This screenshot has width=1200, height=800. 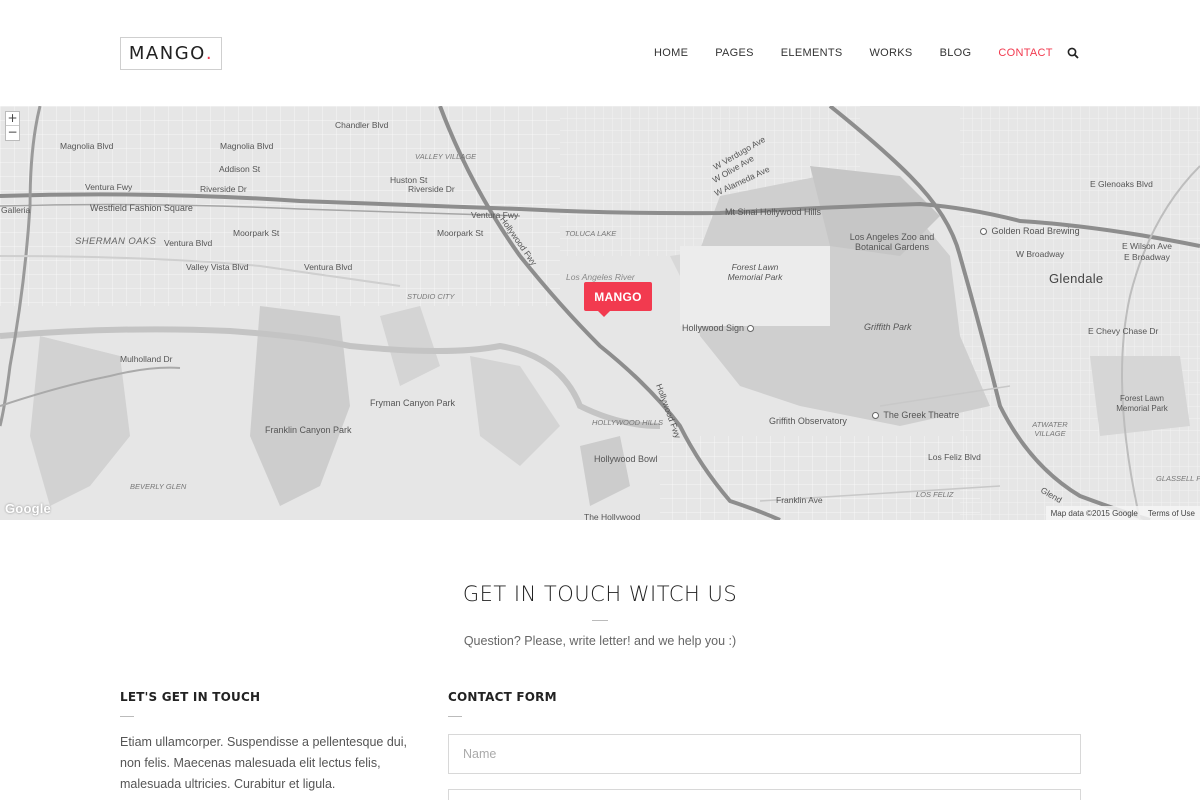 What do you see at coordinates (618, 299) in the screenshot?
I see `map-marker: MANGO` at bounding box center [618, 299].